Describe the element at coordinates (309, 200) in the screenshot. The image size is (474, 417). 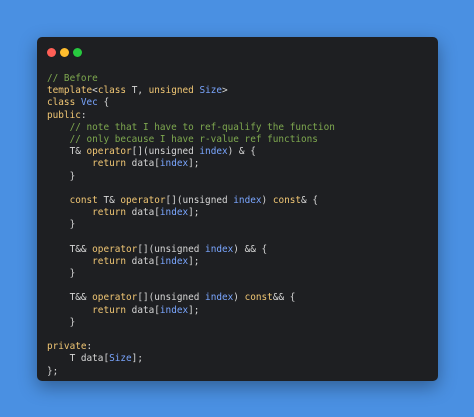
I see `code-token-plain: & {` at that location.